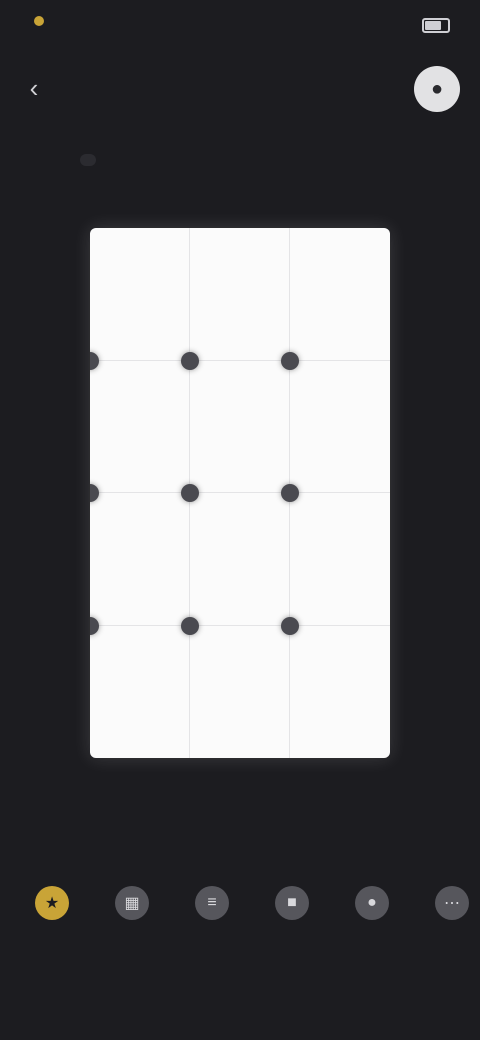 The height and width of the screenshot is (1040, 480). I want to click on chevron-left-icon: ‹, so click(34, 87).